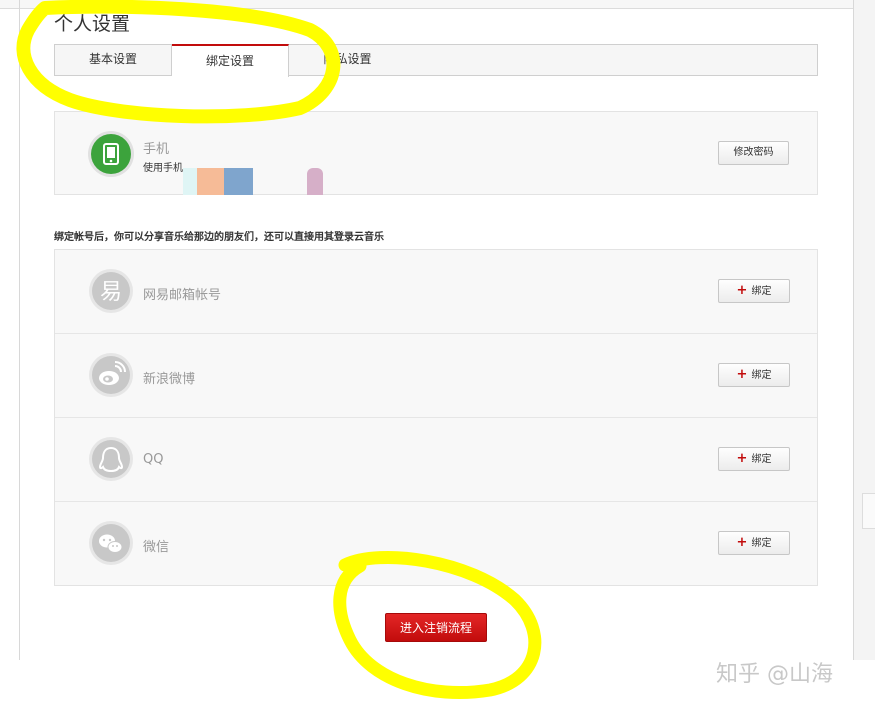  What do you see at coordinates (753, 153) in the screenshot?
I see `change-password-button: 修改密码` at bounding box center [753, 153].